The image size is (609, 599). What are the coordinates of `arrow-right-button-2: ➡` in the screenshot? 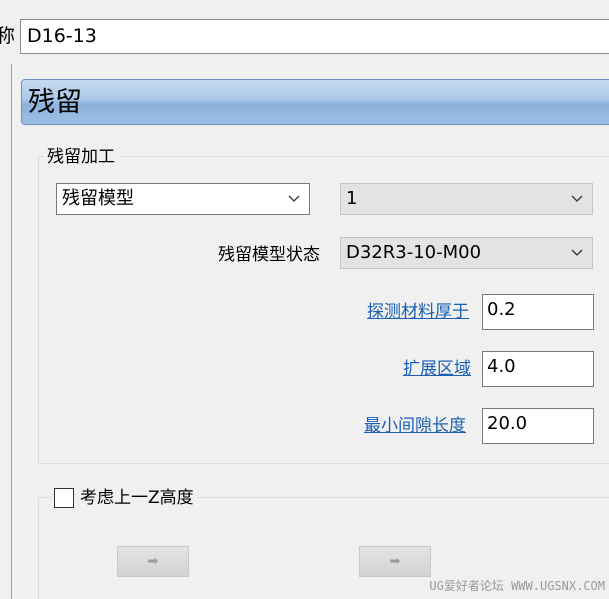 It's located at (395, 561).